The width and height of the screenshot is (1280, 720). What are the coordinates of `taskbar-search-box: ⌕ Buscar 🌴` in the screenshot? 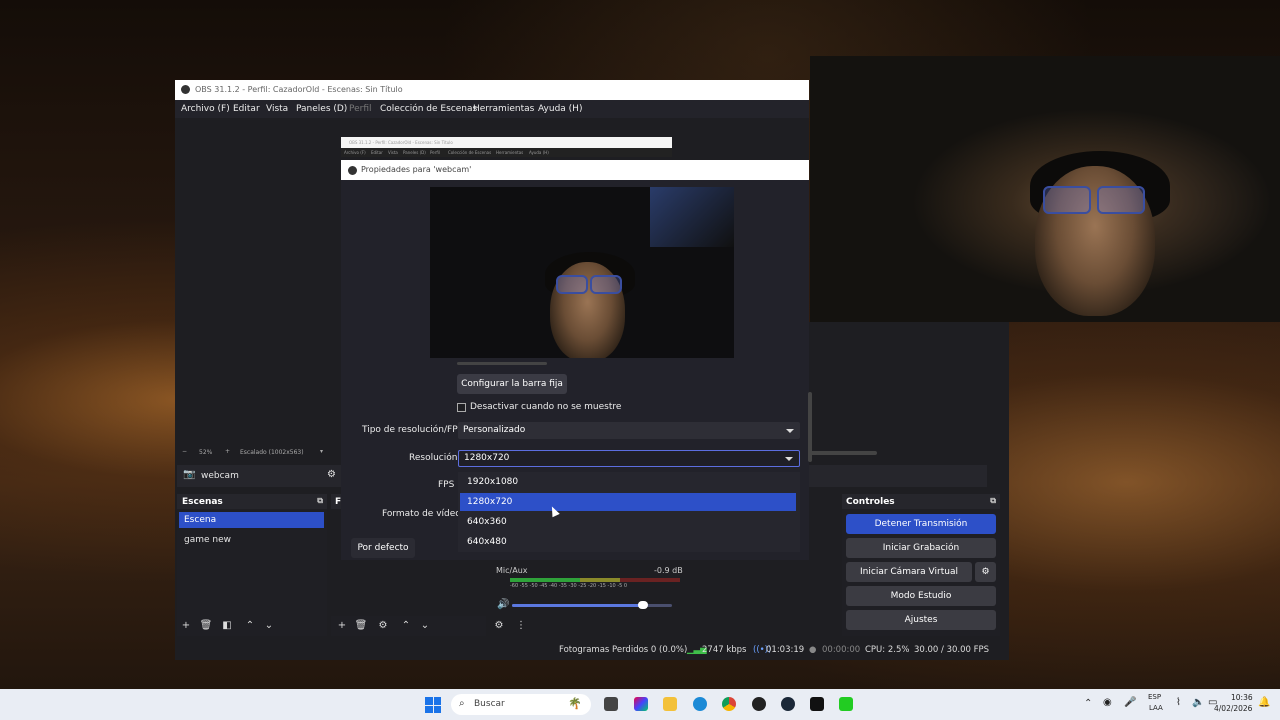 It's located at (521, 704).